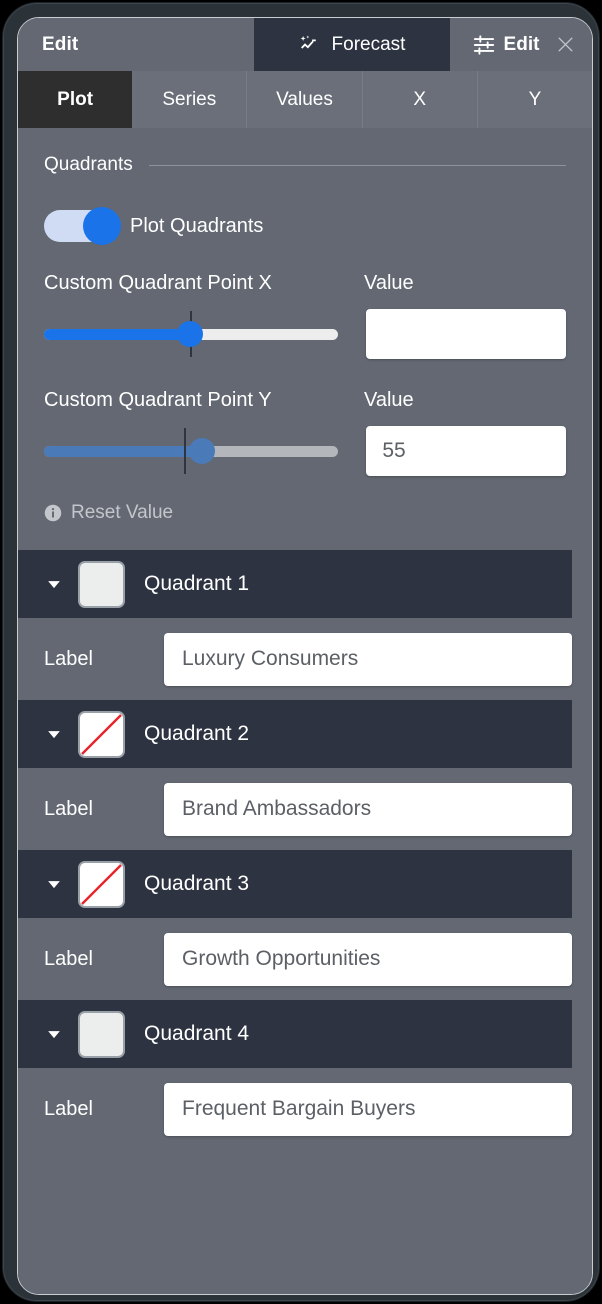 This screenshot has width=602, height=1304. I want to click on tab-values: Values, so click(305, 99).